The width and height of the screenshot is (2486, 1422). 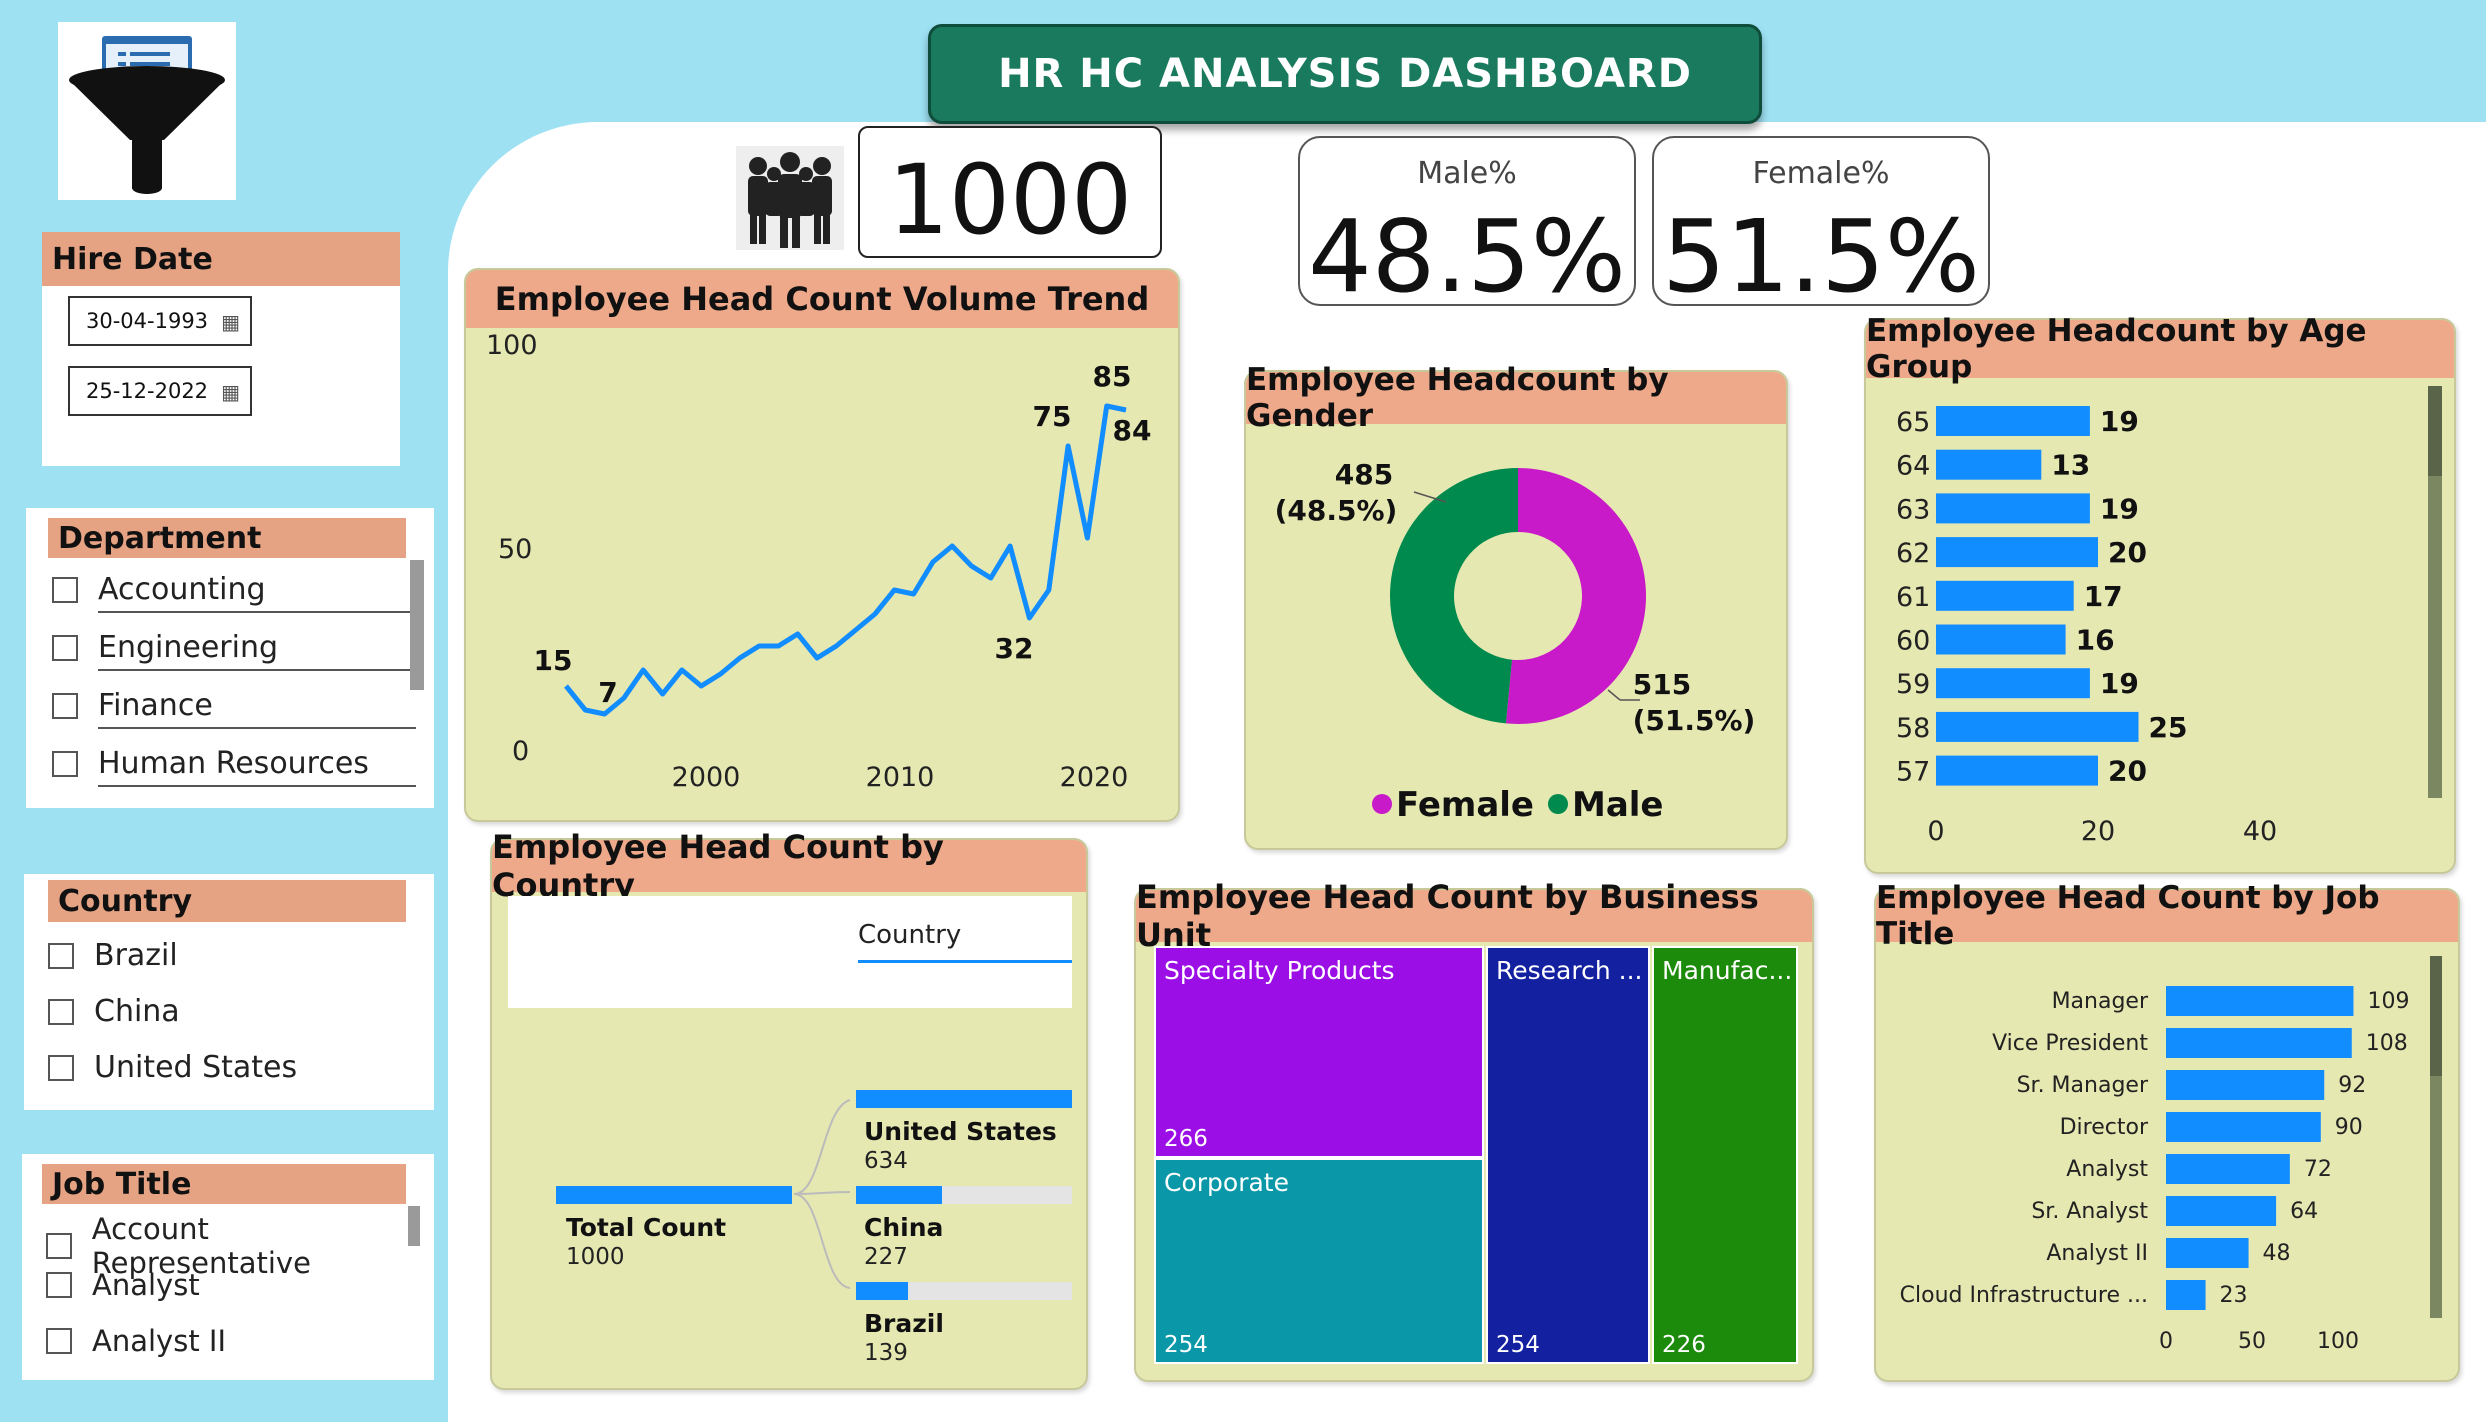 What do you see at coordinates (607, 692) in the screenshot?
I see `data-label: 7` at bounding box center [607, 692].